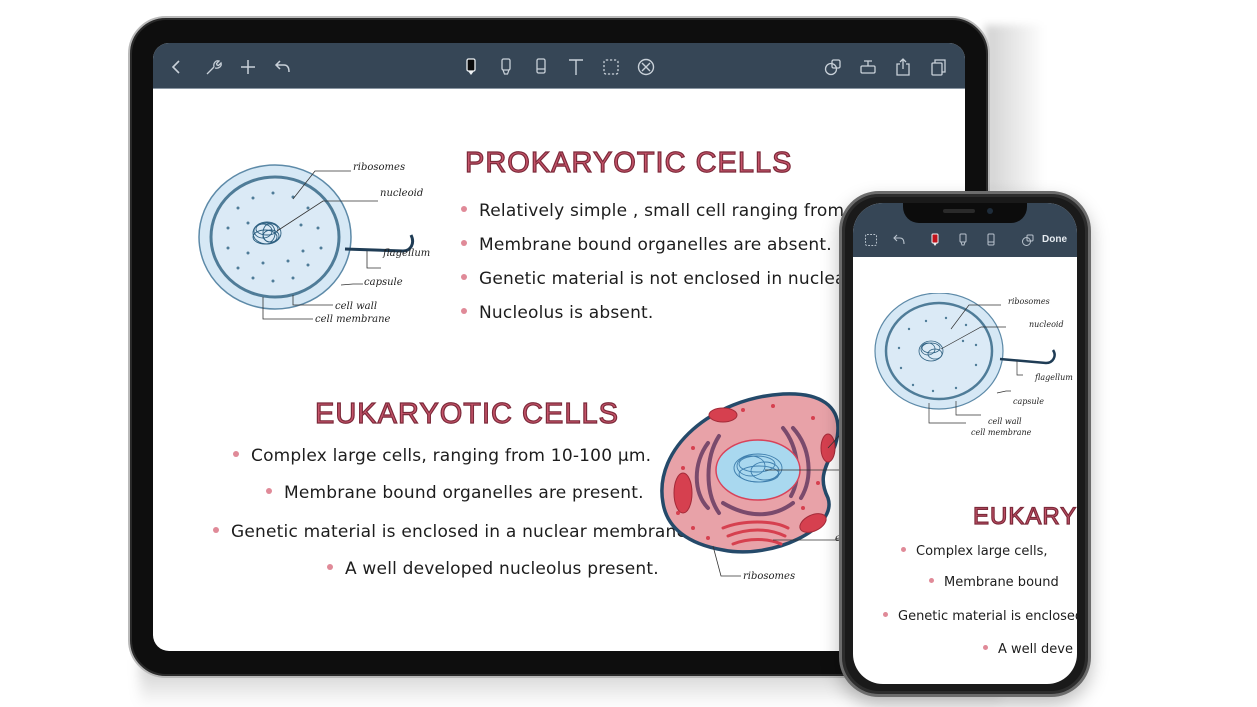 This screenshot has height=707, width=1257. I want to click on ipad-side-shadow, so click(1015, 110).